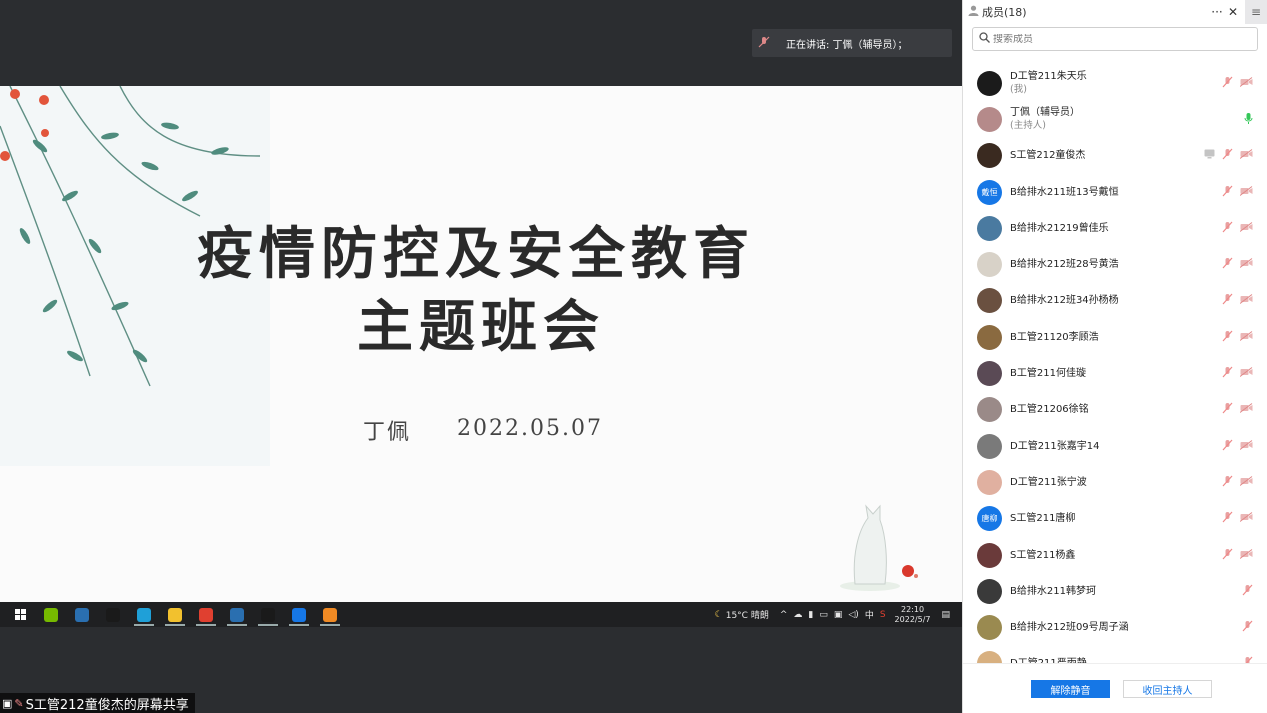 The image size is (1267, 713). Describe the element at coordinates (1248, 119) in the screenshot. I see `mic-active-icon` at that location.